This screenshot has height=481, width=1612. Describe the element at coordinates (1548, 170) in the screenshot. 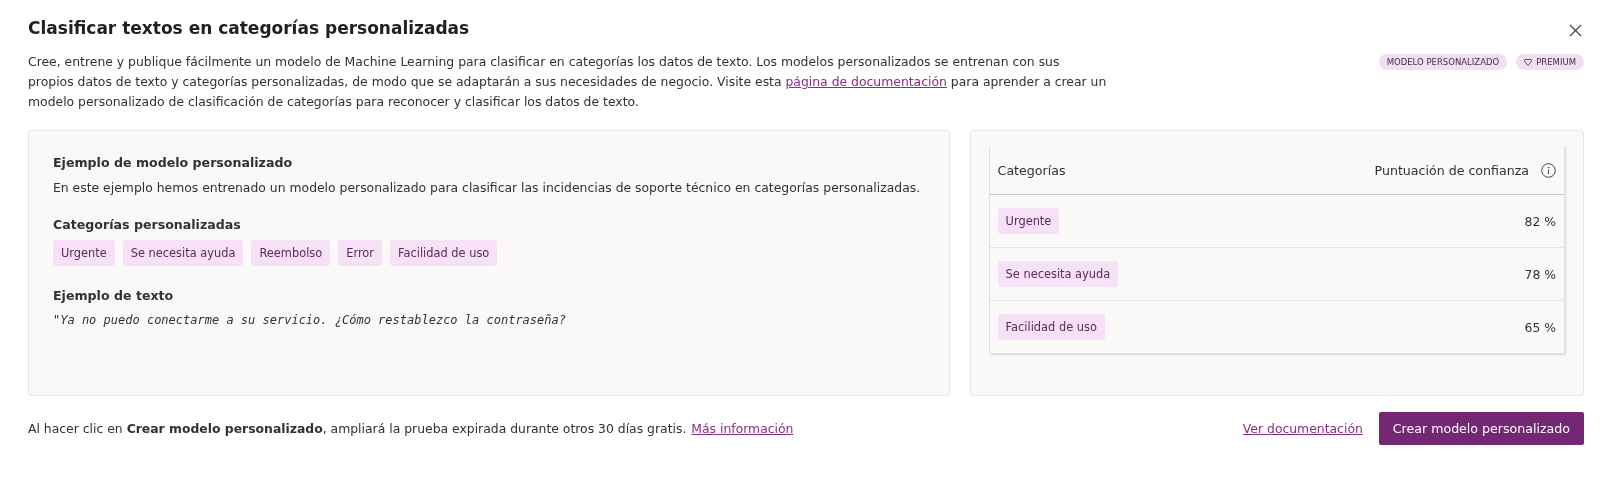

I see `info-icon` at that location.